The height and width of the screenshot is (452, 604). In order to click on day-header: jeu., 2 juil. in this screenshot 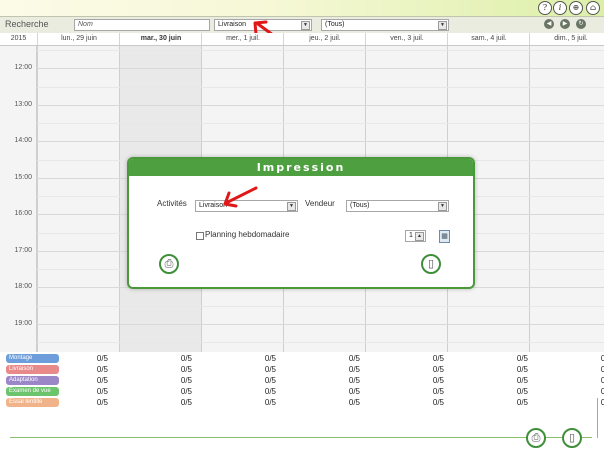, I will do `click(324, 39)`.